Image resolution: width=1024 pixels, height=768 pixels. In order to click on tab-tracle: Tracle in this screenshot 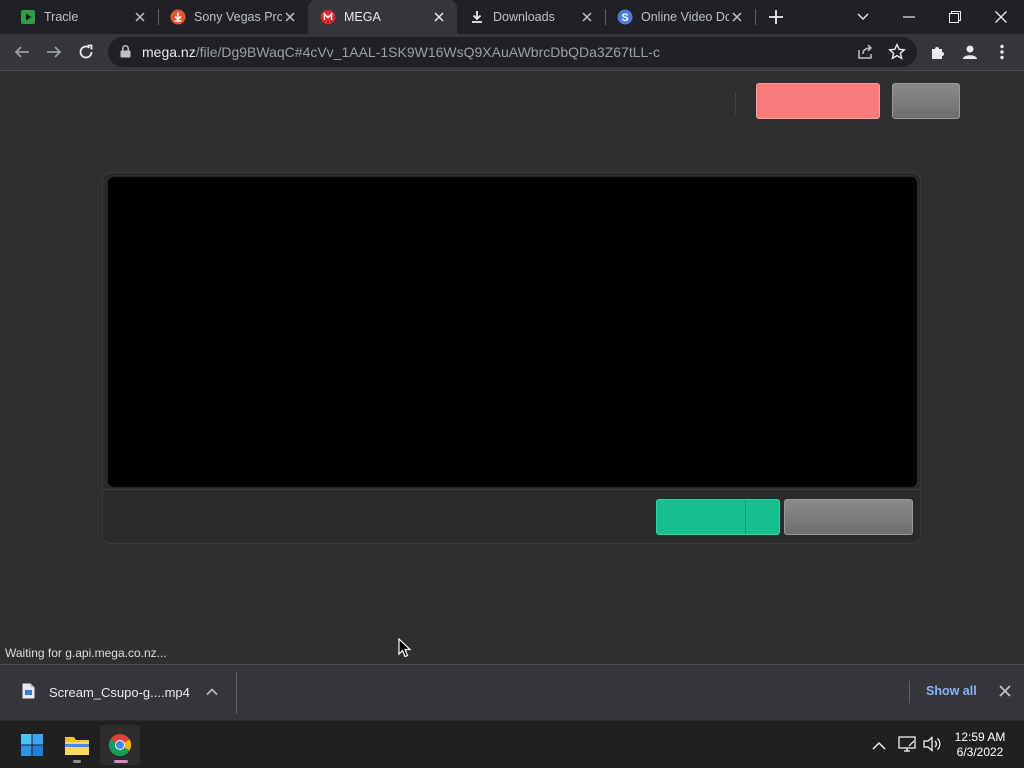, I will do `click(79, 17)`.